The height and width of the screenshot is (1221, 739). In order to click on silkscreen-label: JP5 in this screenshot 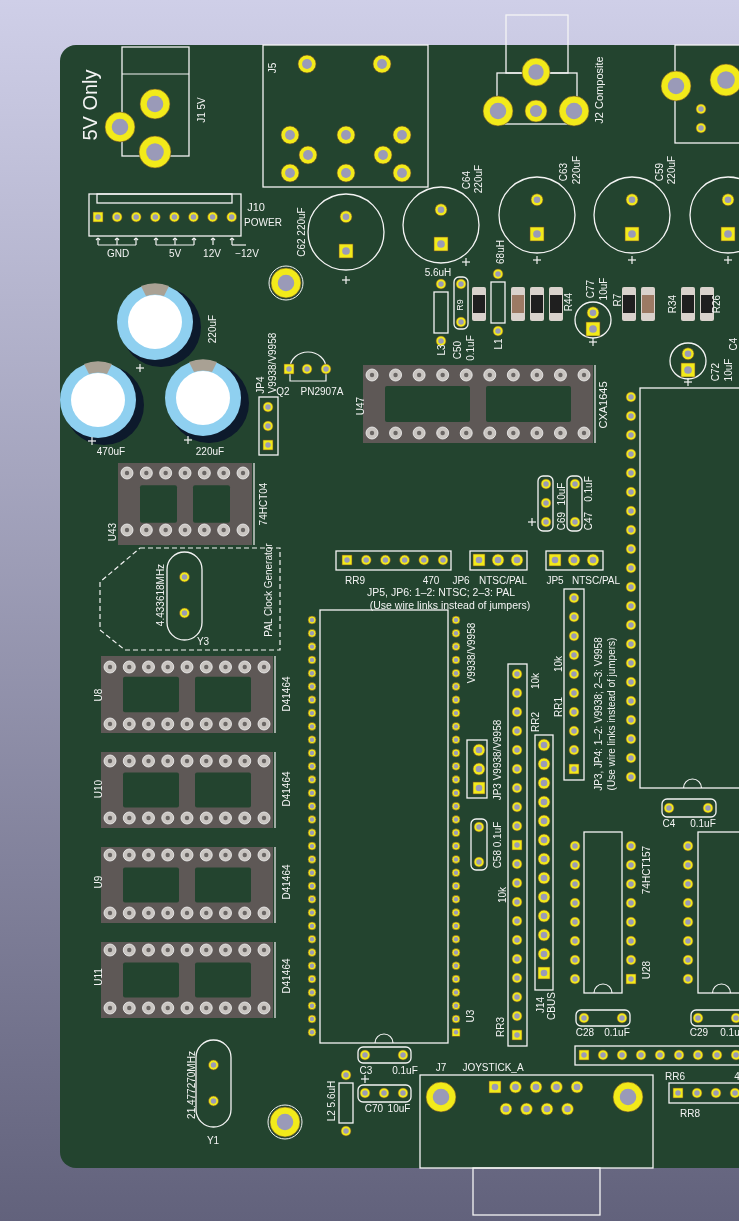, I will do `click(555, 580)`.